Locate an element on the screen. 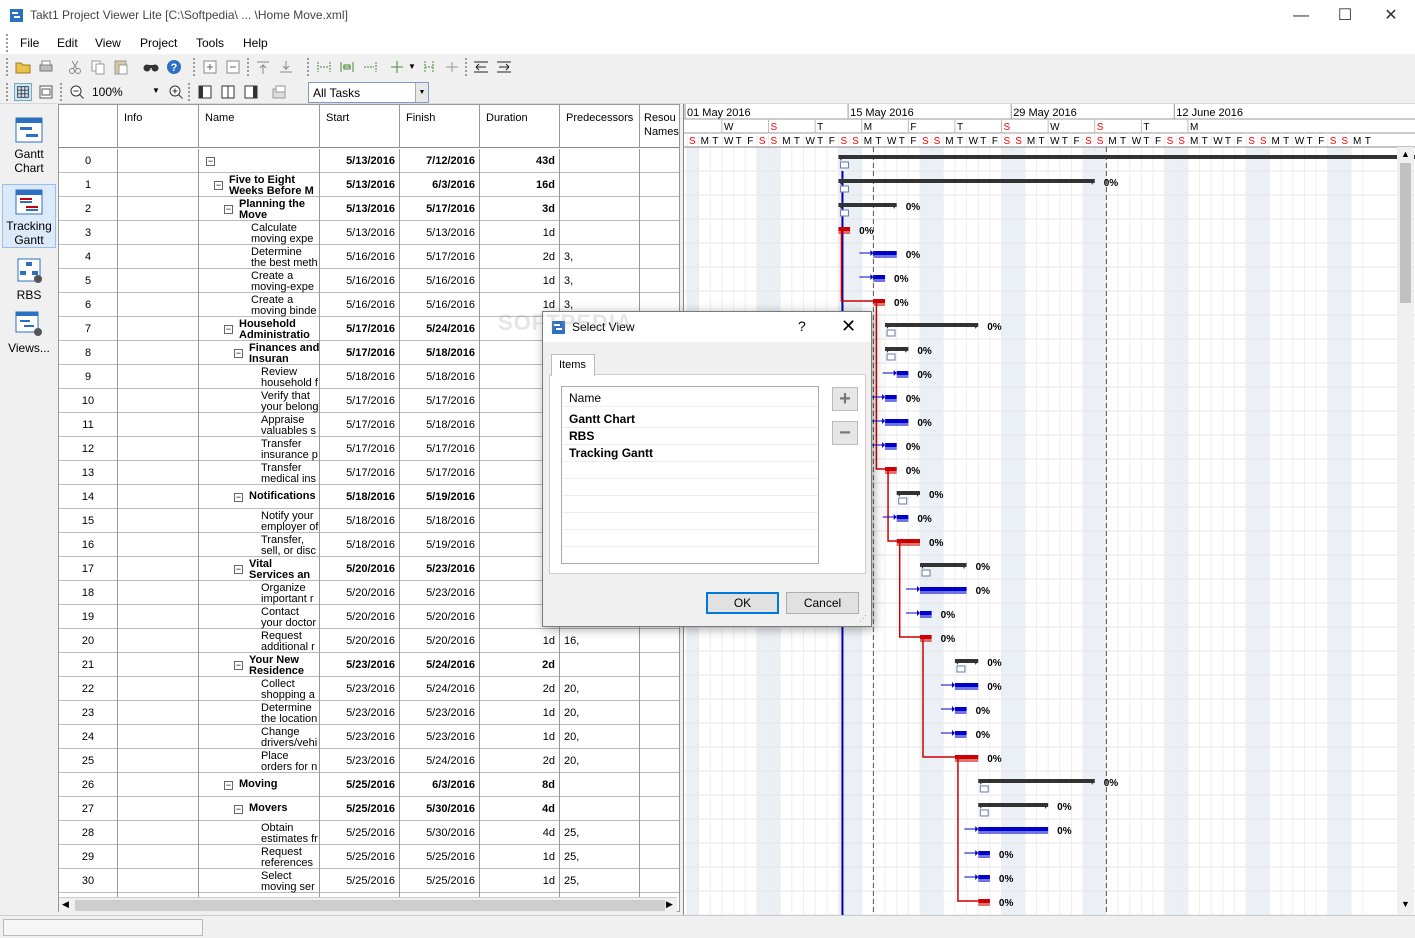  table-row: 2− Planning the Move 5/13/2016 5/17/2016 3d is located at coordinates (369, 209).